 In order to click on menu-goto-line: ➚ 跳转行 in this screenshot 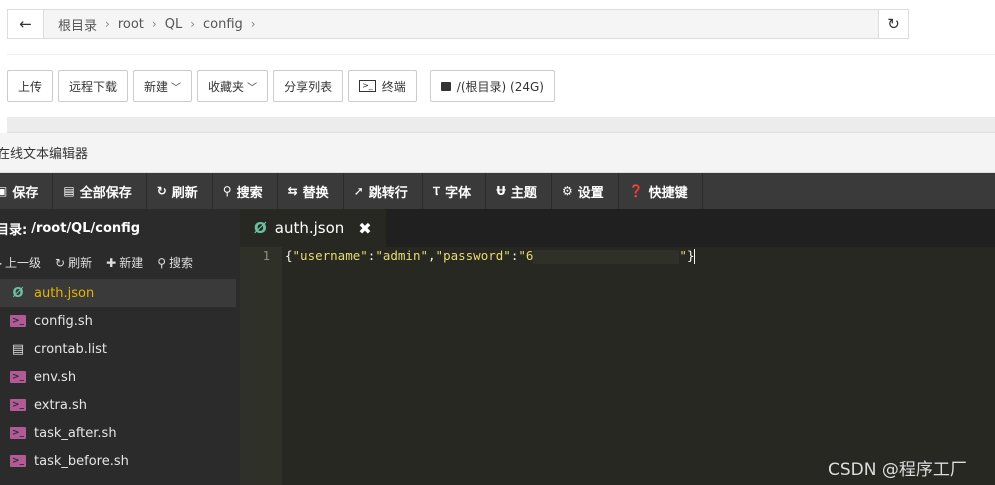, I will do `click(383, 191)`.